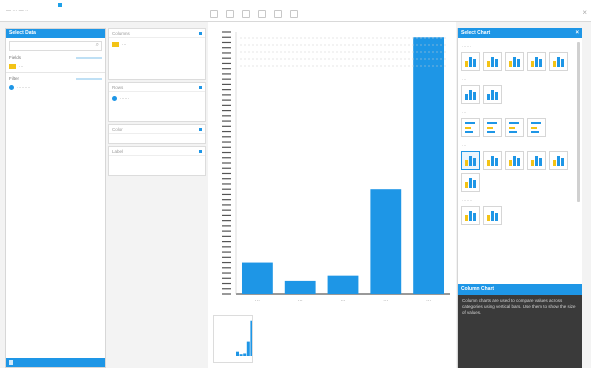  What do you see at coordinates (157, 54) in the screenshot?
I see `columns-zone: Columns ···` at bounding box center [157, 54].